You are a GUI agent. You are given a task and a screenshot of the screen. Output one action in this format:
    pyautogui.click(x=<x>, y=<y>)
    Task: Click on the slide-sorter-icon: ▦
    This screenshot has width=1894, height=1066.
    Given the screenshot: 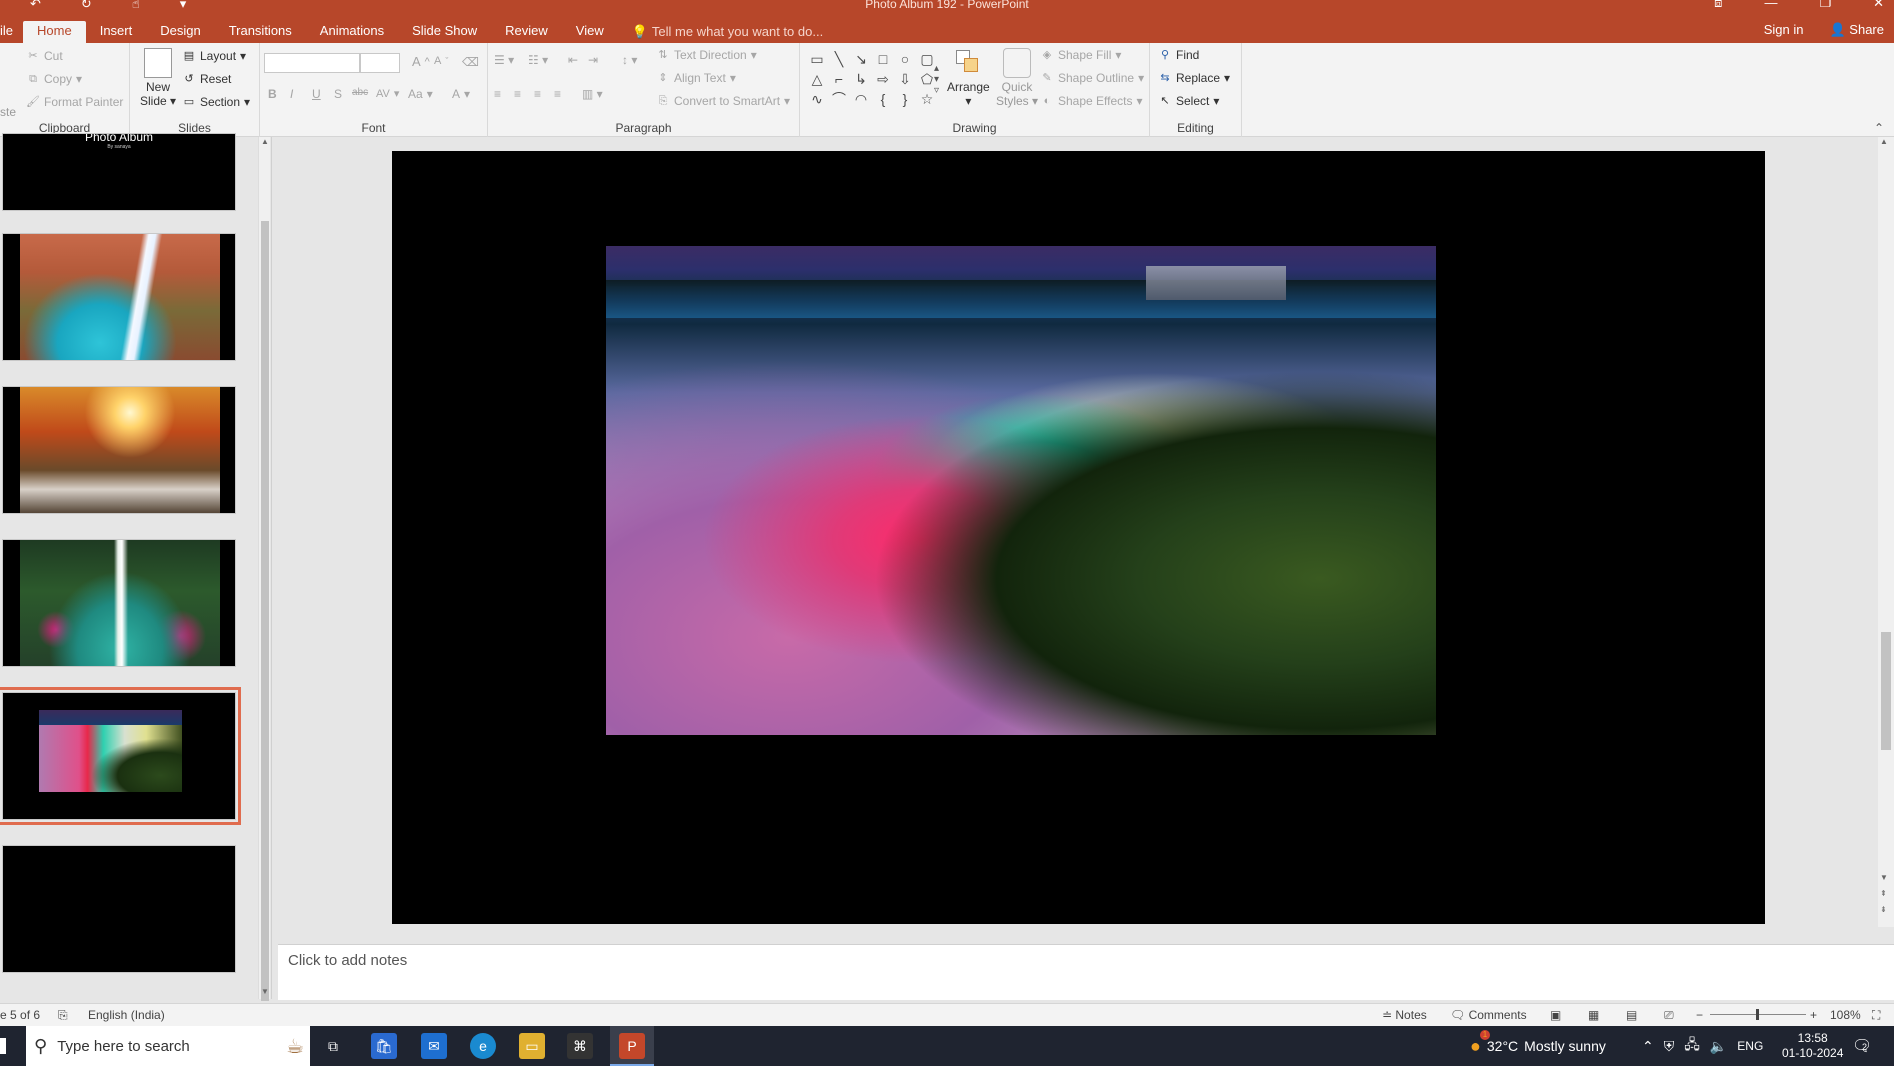 What is the action you would take?
    pyautogui.click(x=1593, y=1015)
    